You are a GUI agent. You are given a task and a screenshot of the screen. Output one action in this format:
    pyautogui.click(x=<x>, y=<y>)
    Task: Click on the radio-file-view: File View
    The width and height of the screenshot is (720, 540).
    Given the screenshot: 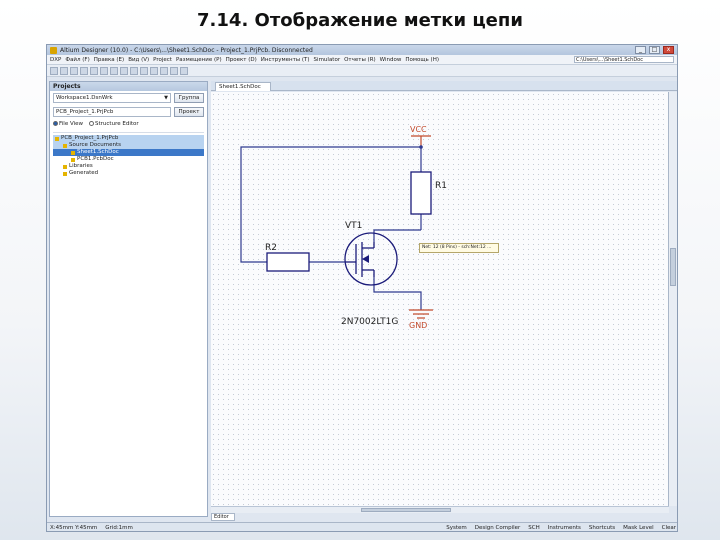 What is the action you would take?
    pyautogui.click(x=68, y=124)
    